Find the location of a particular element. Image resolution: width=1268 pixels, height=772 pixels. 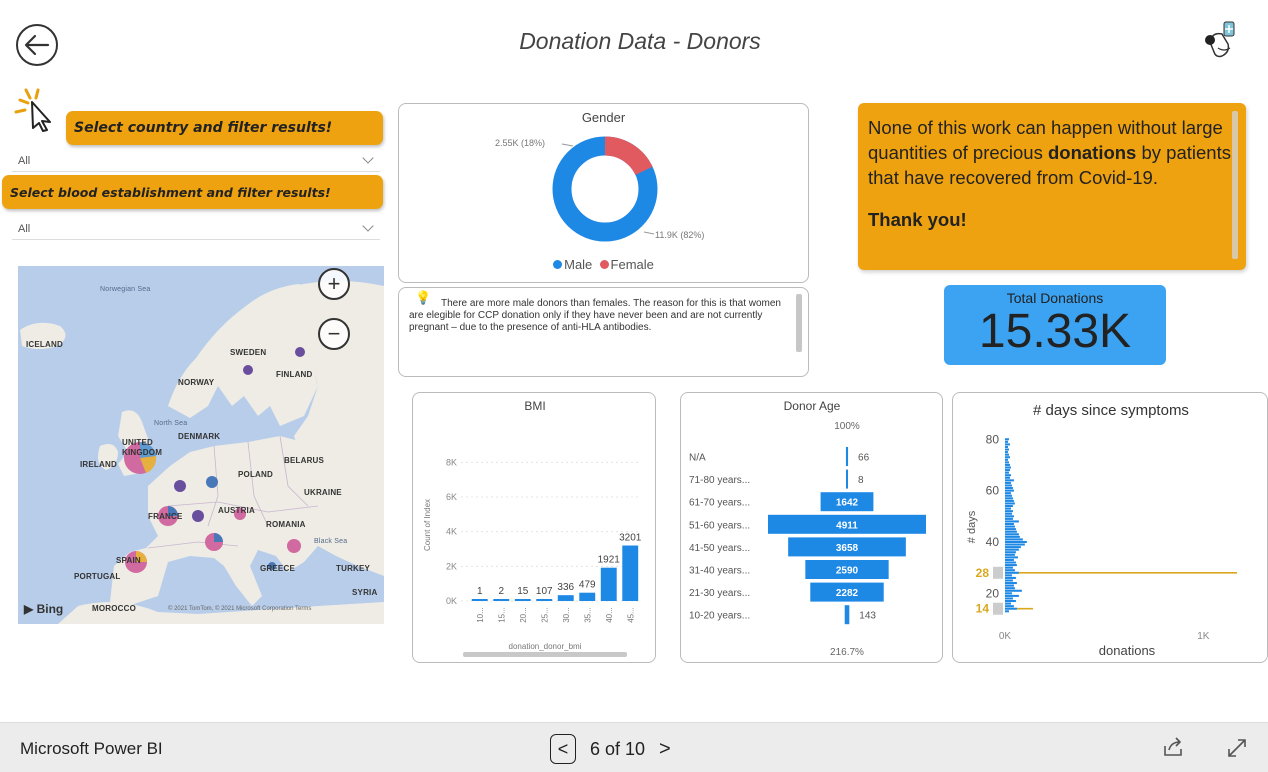

map-label-greece: GREECE is located at coordinates (277, 568).